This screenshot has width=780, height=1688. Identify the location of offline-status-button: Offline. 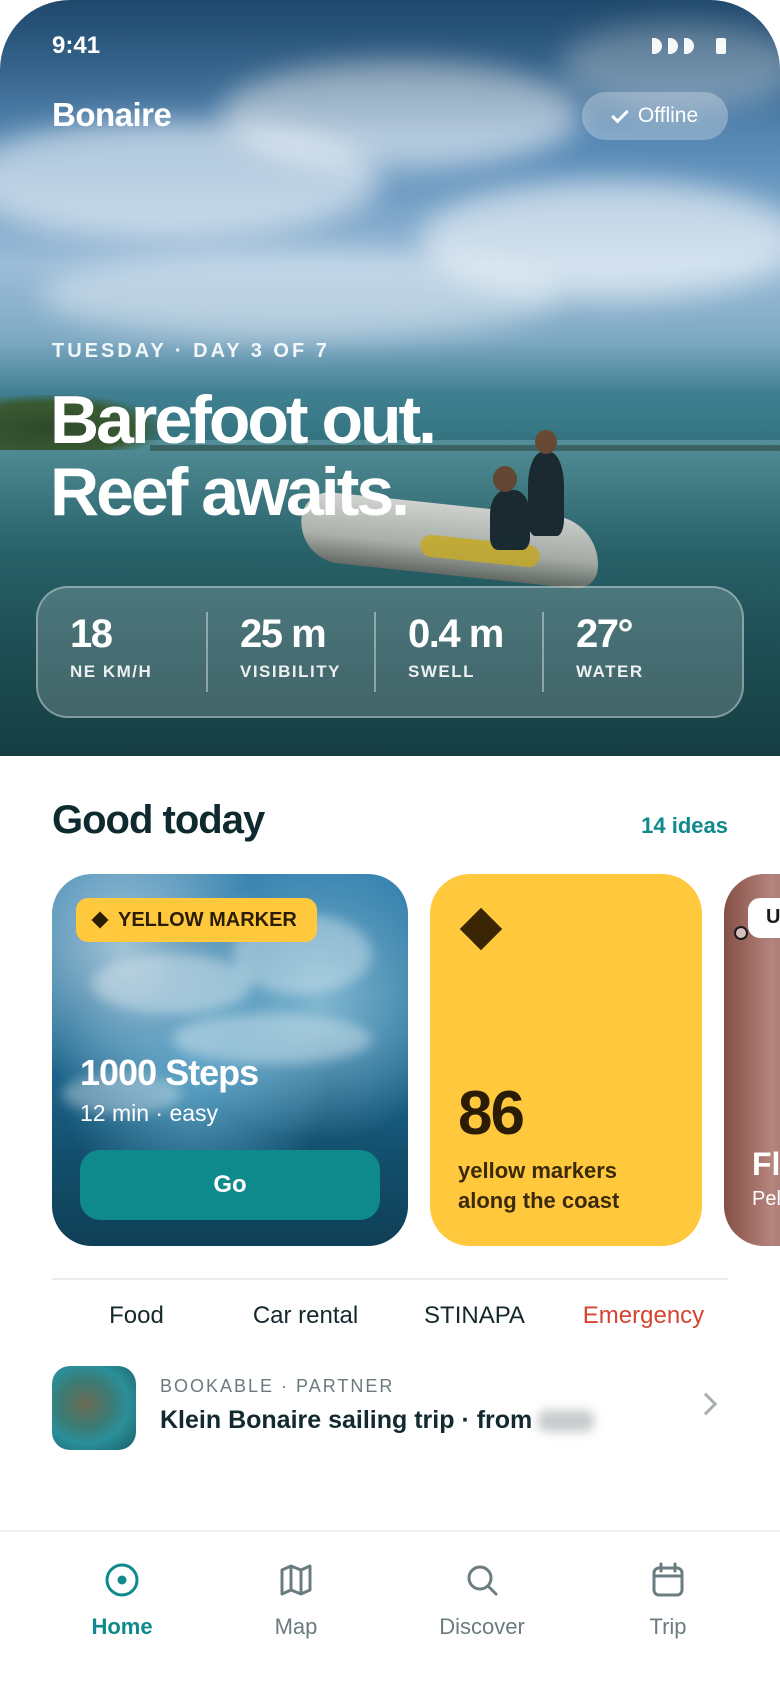
(655, 116).